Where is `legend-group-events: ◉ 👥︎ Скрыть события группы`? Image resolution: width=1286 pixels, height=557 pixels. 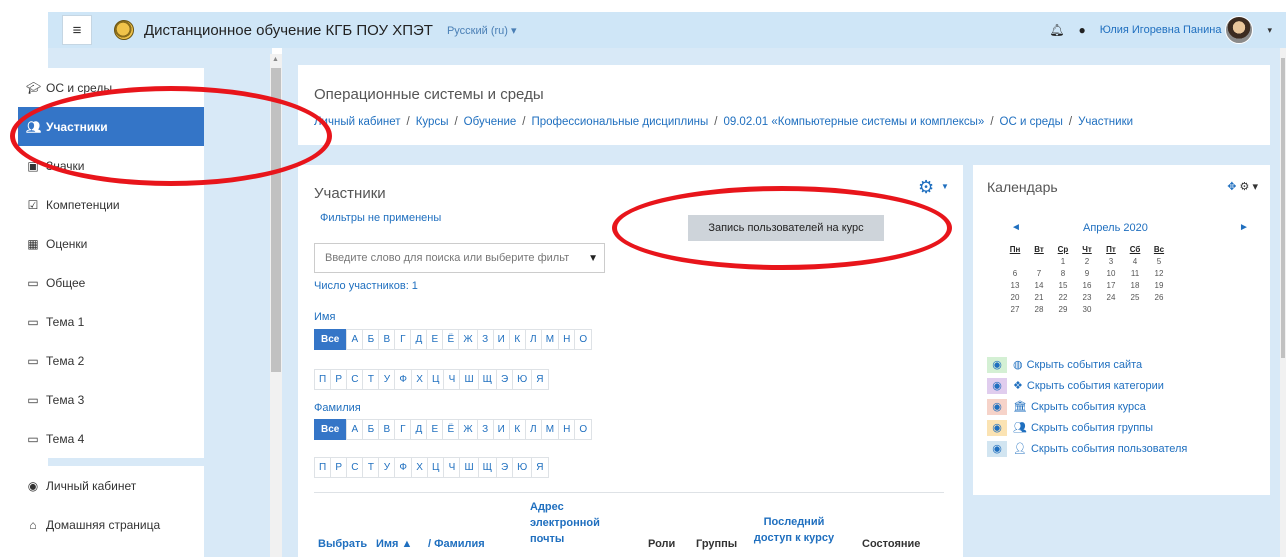 legend-group-events: ◉ 👥︎ Скрыть события группы is located at coordinates (1122, 427).